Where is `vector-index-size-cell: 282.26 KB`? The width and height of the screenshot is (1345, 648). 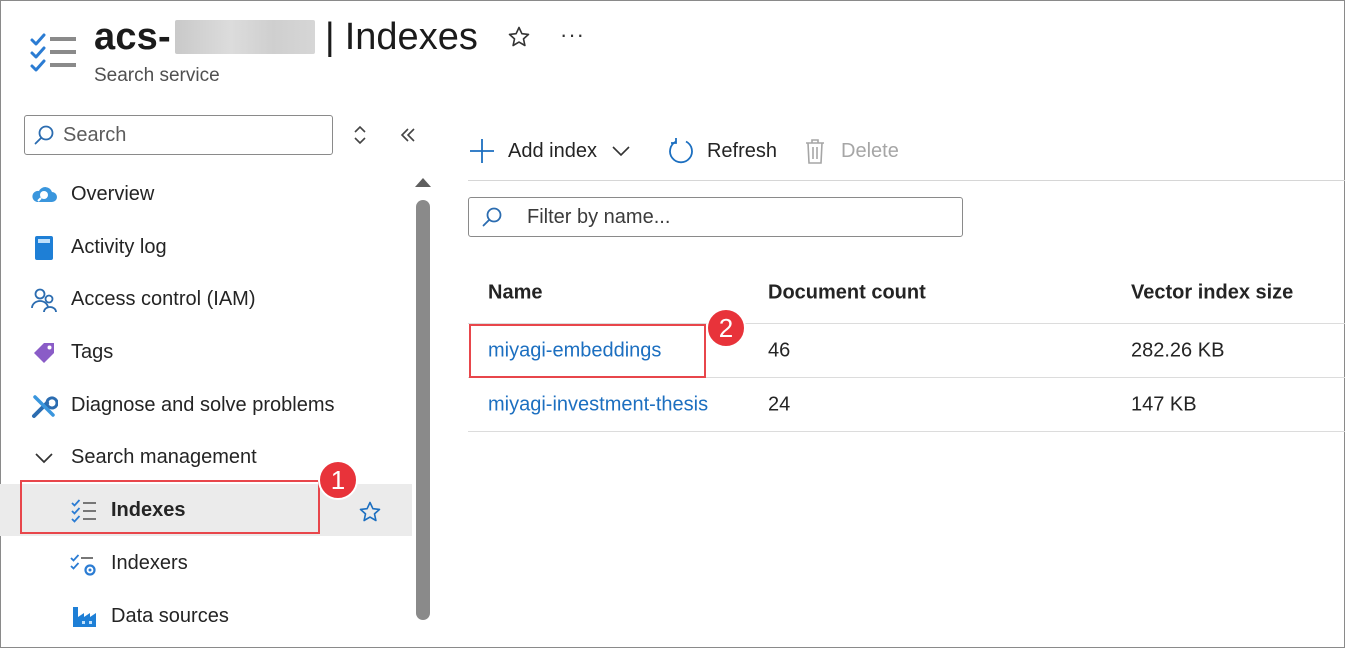
vector-index-size-cell: 282.26 KB is located at coordinates (1178, 350).